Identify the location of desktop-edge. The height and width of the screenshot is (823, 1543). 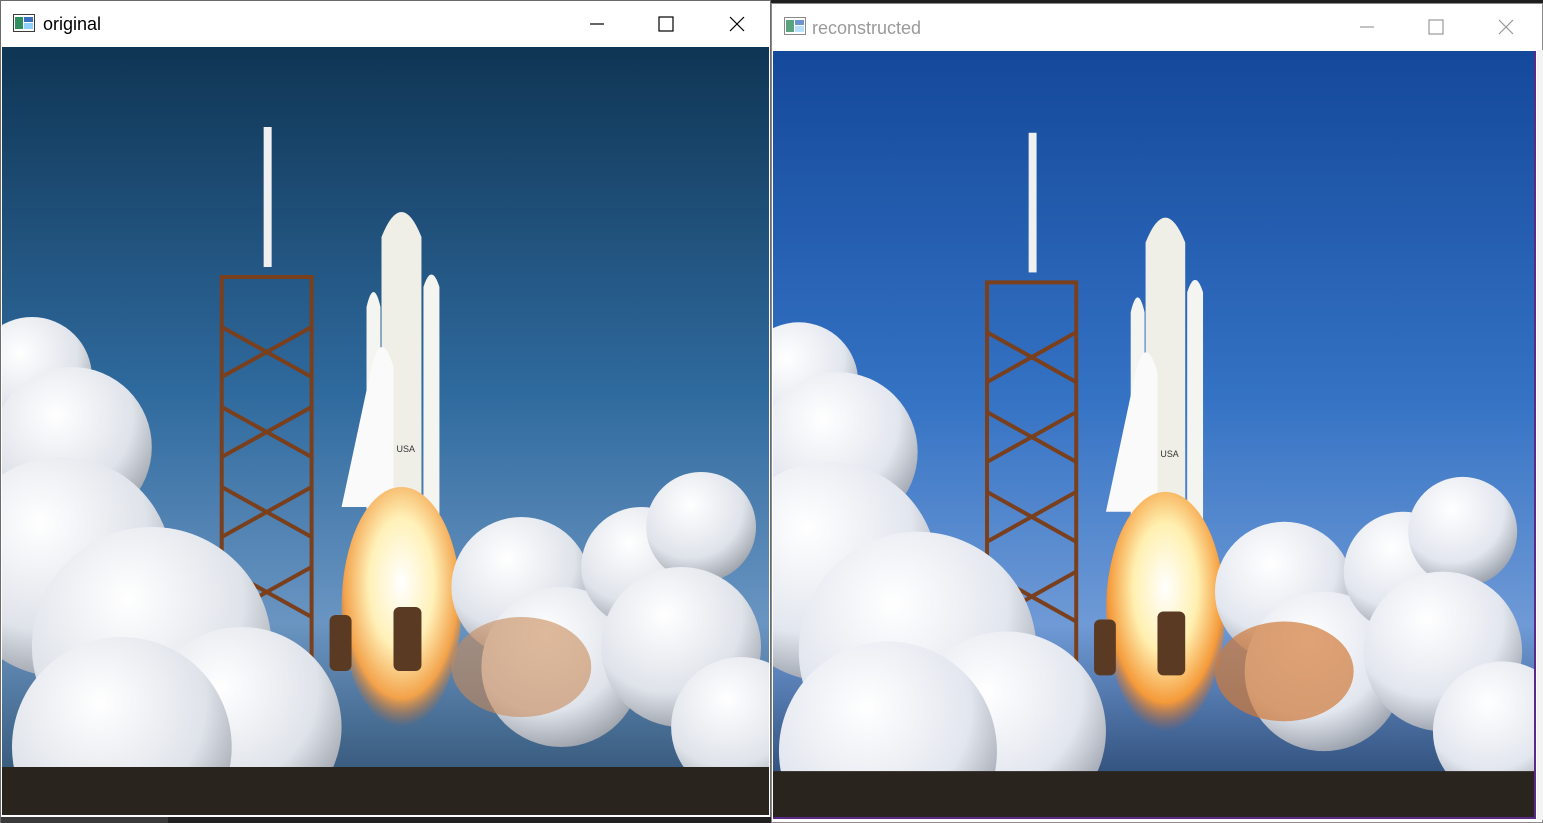
(1540, 435).